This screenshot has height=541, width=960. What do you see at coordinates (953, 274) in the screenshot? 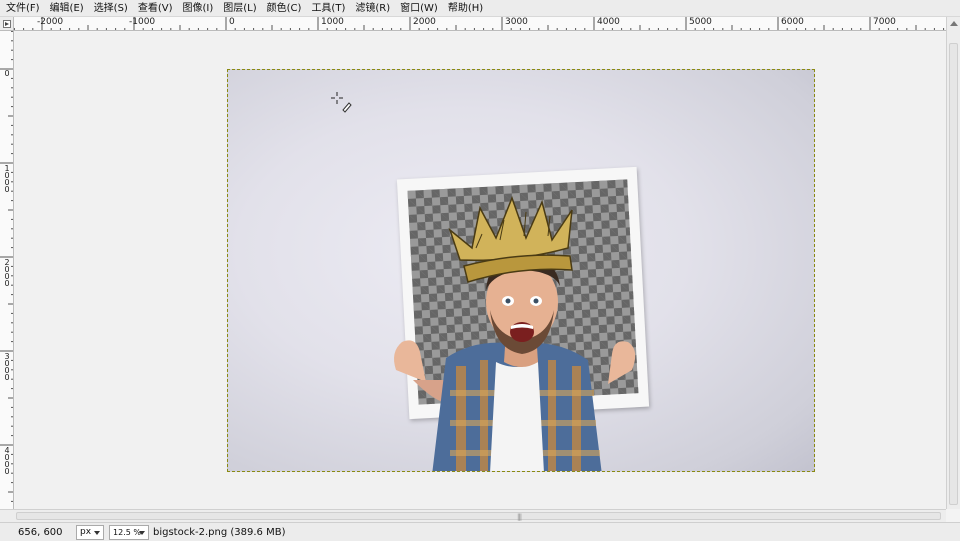
I see `vertical-scroll-thumb` at bounding box center [953, 274].